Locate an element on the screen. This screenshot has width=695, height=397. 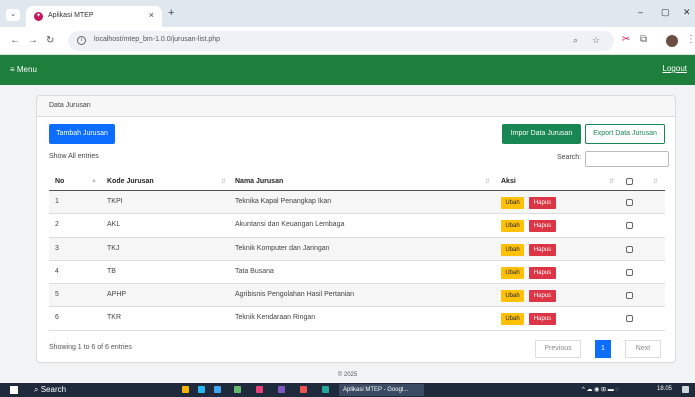
cell-kode: APHP is located at coordinates (117, 295).